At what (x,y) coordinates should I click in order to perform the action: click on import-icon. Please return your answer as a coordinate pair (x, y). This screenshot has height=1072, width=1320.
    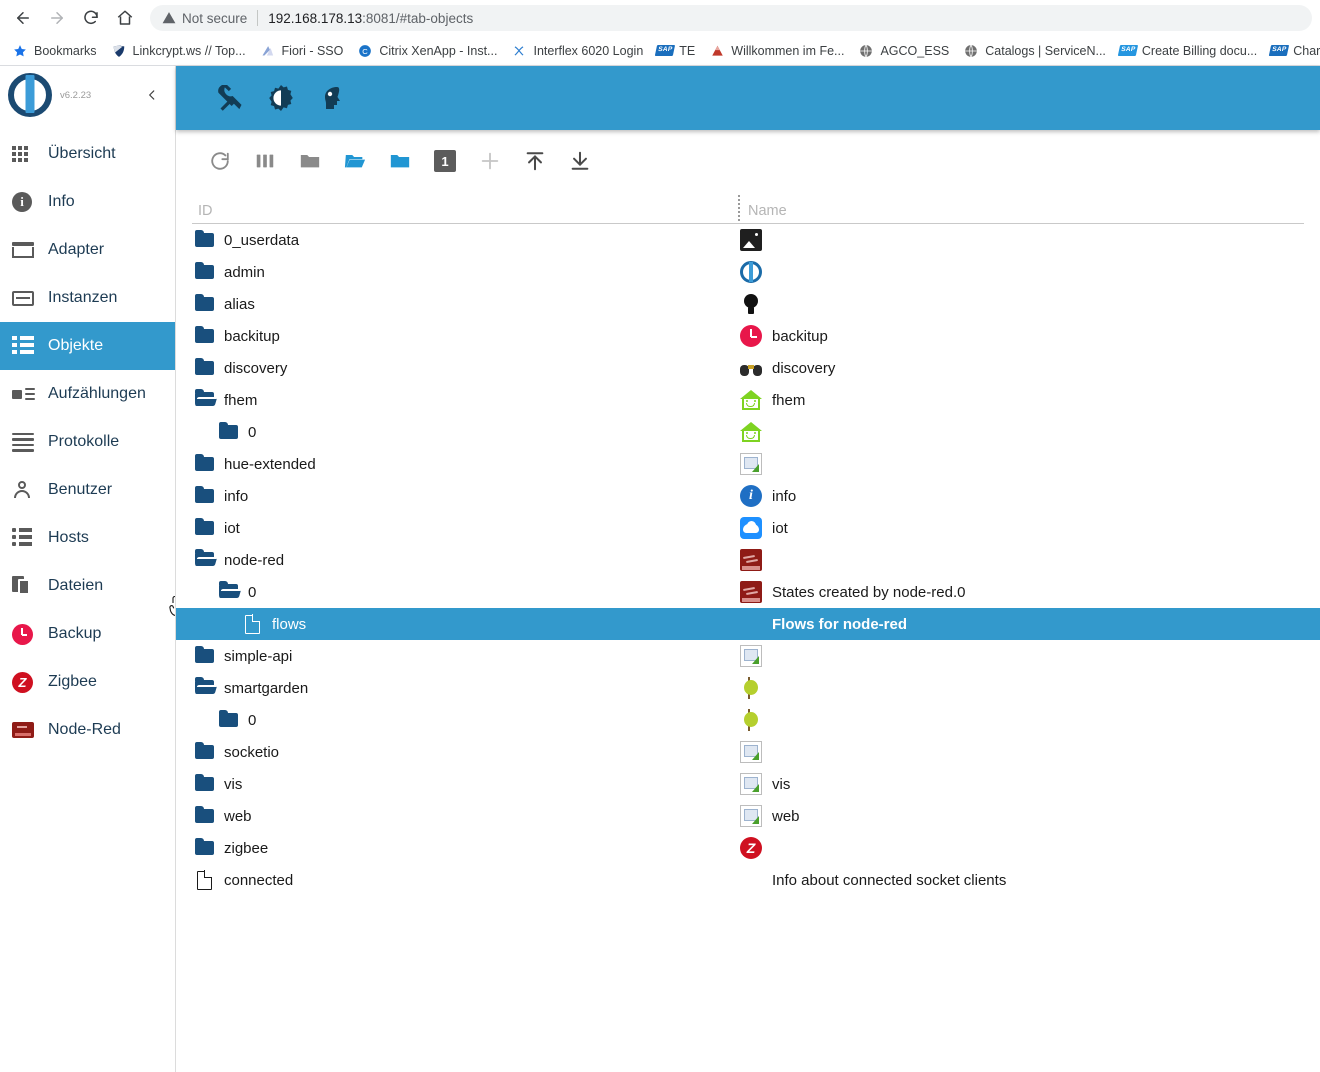
    Looking at the image, I should click on (535, 161).